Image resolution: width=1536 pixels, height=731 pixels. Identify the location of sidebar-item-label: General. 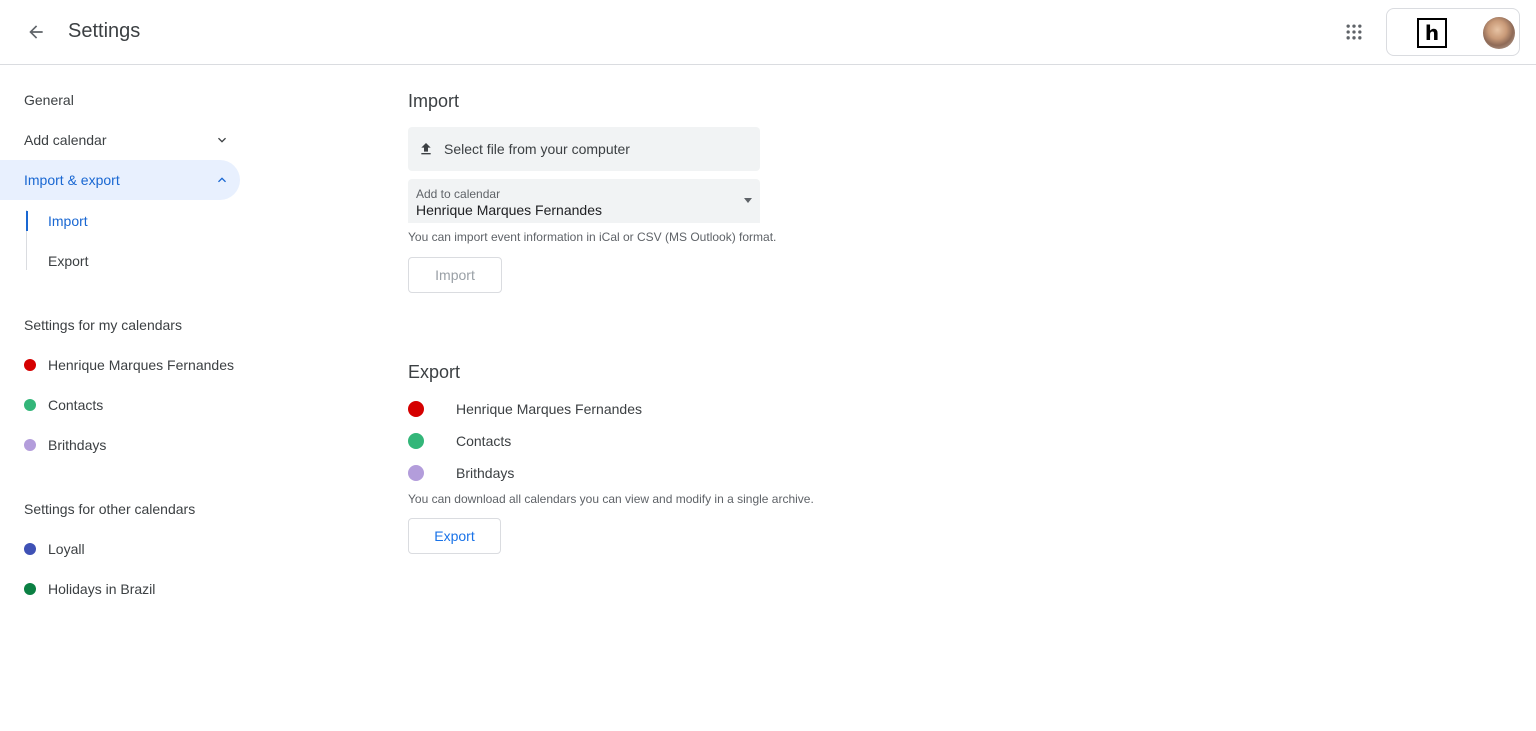
(49, 100).